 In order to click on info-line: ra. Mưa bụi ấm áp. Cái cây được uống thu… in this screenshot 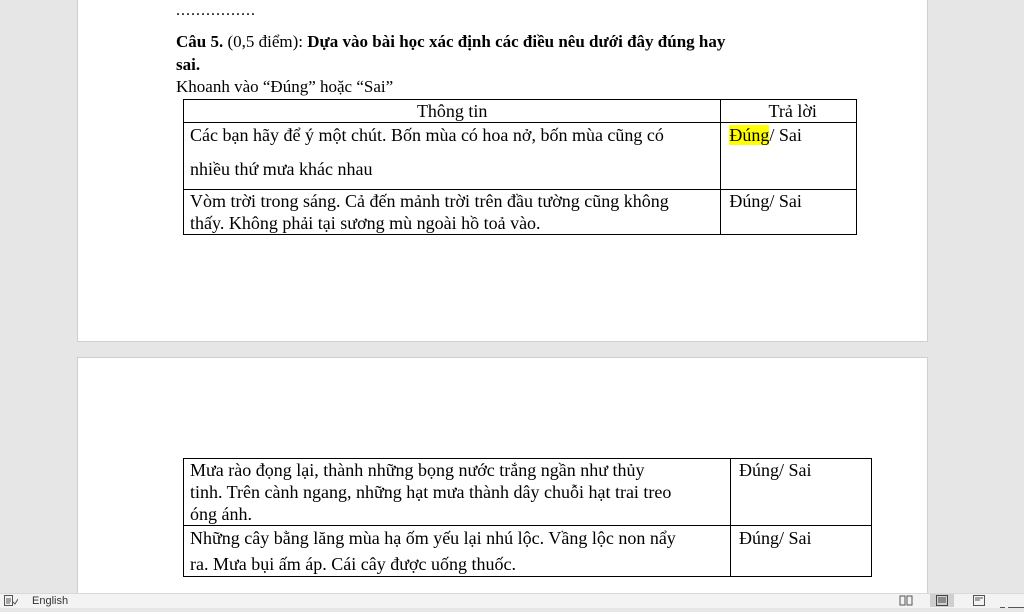, I will do `click(353, 564)`.